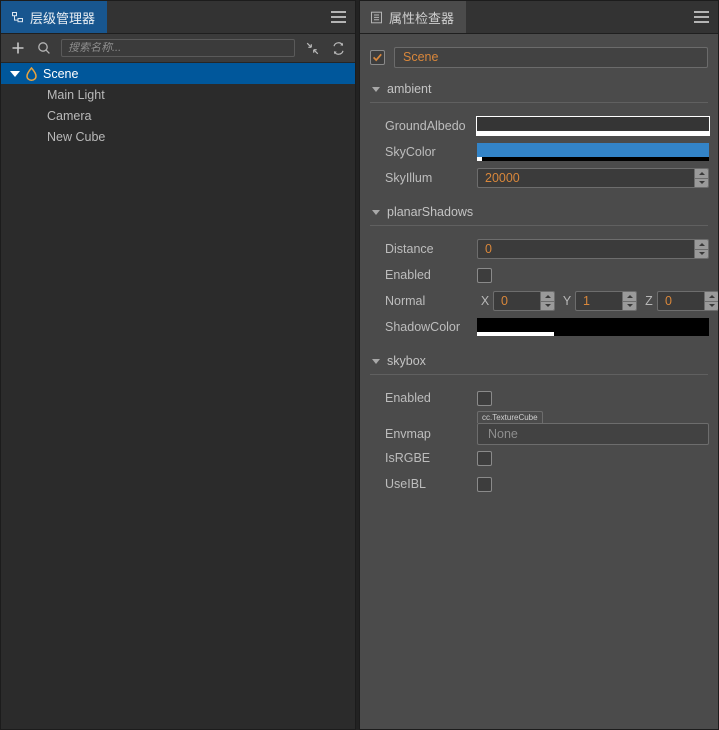 Image resolution: width=719 pixels, height=730 pixels. I want to click on property-label-skycolor: SkyColor, so click(410, 152).